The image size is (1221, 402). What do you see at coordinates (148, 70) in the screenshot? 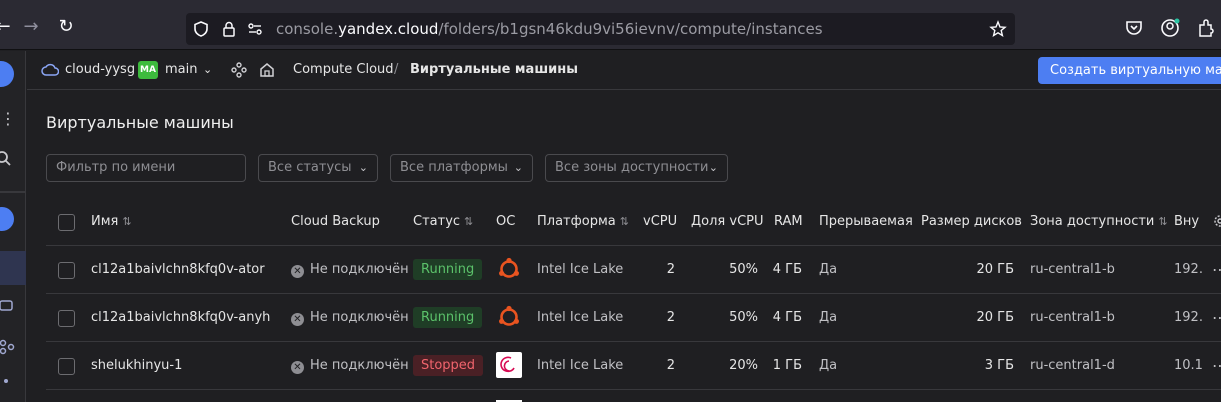
I see `folder-avatar: MA` at bounding box center [148, 70].